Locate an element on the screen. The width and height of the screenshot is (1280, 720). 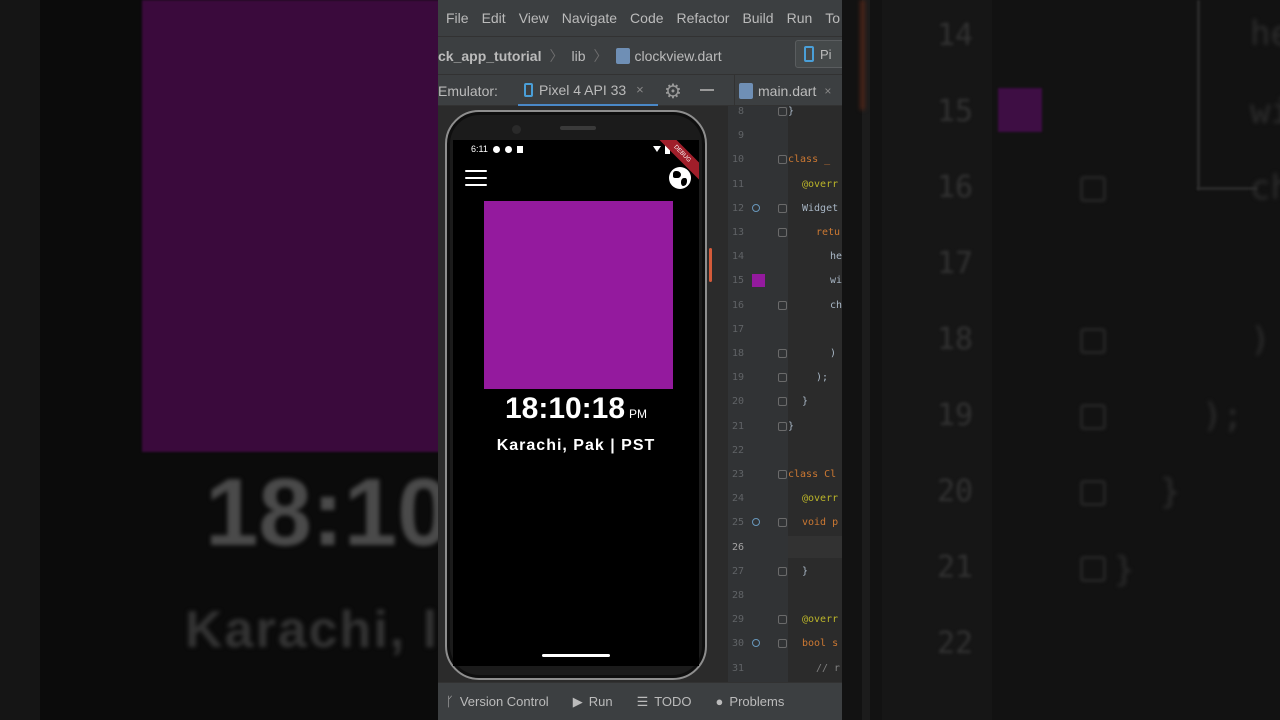
chevron-right-icon: 〉 is located at coordinates (600, 55).